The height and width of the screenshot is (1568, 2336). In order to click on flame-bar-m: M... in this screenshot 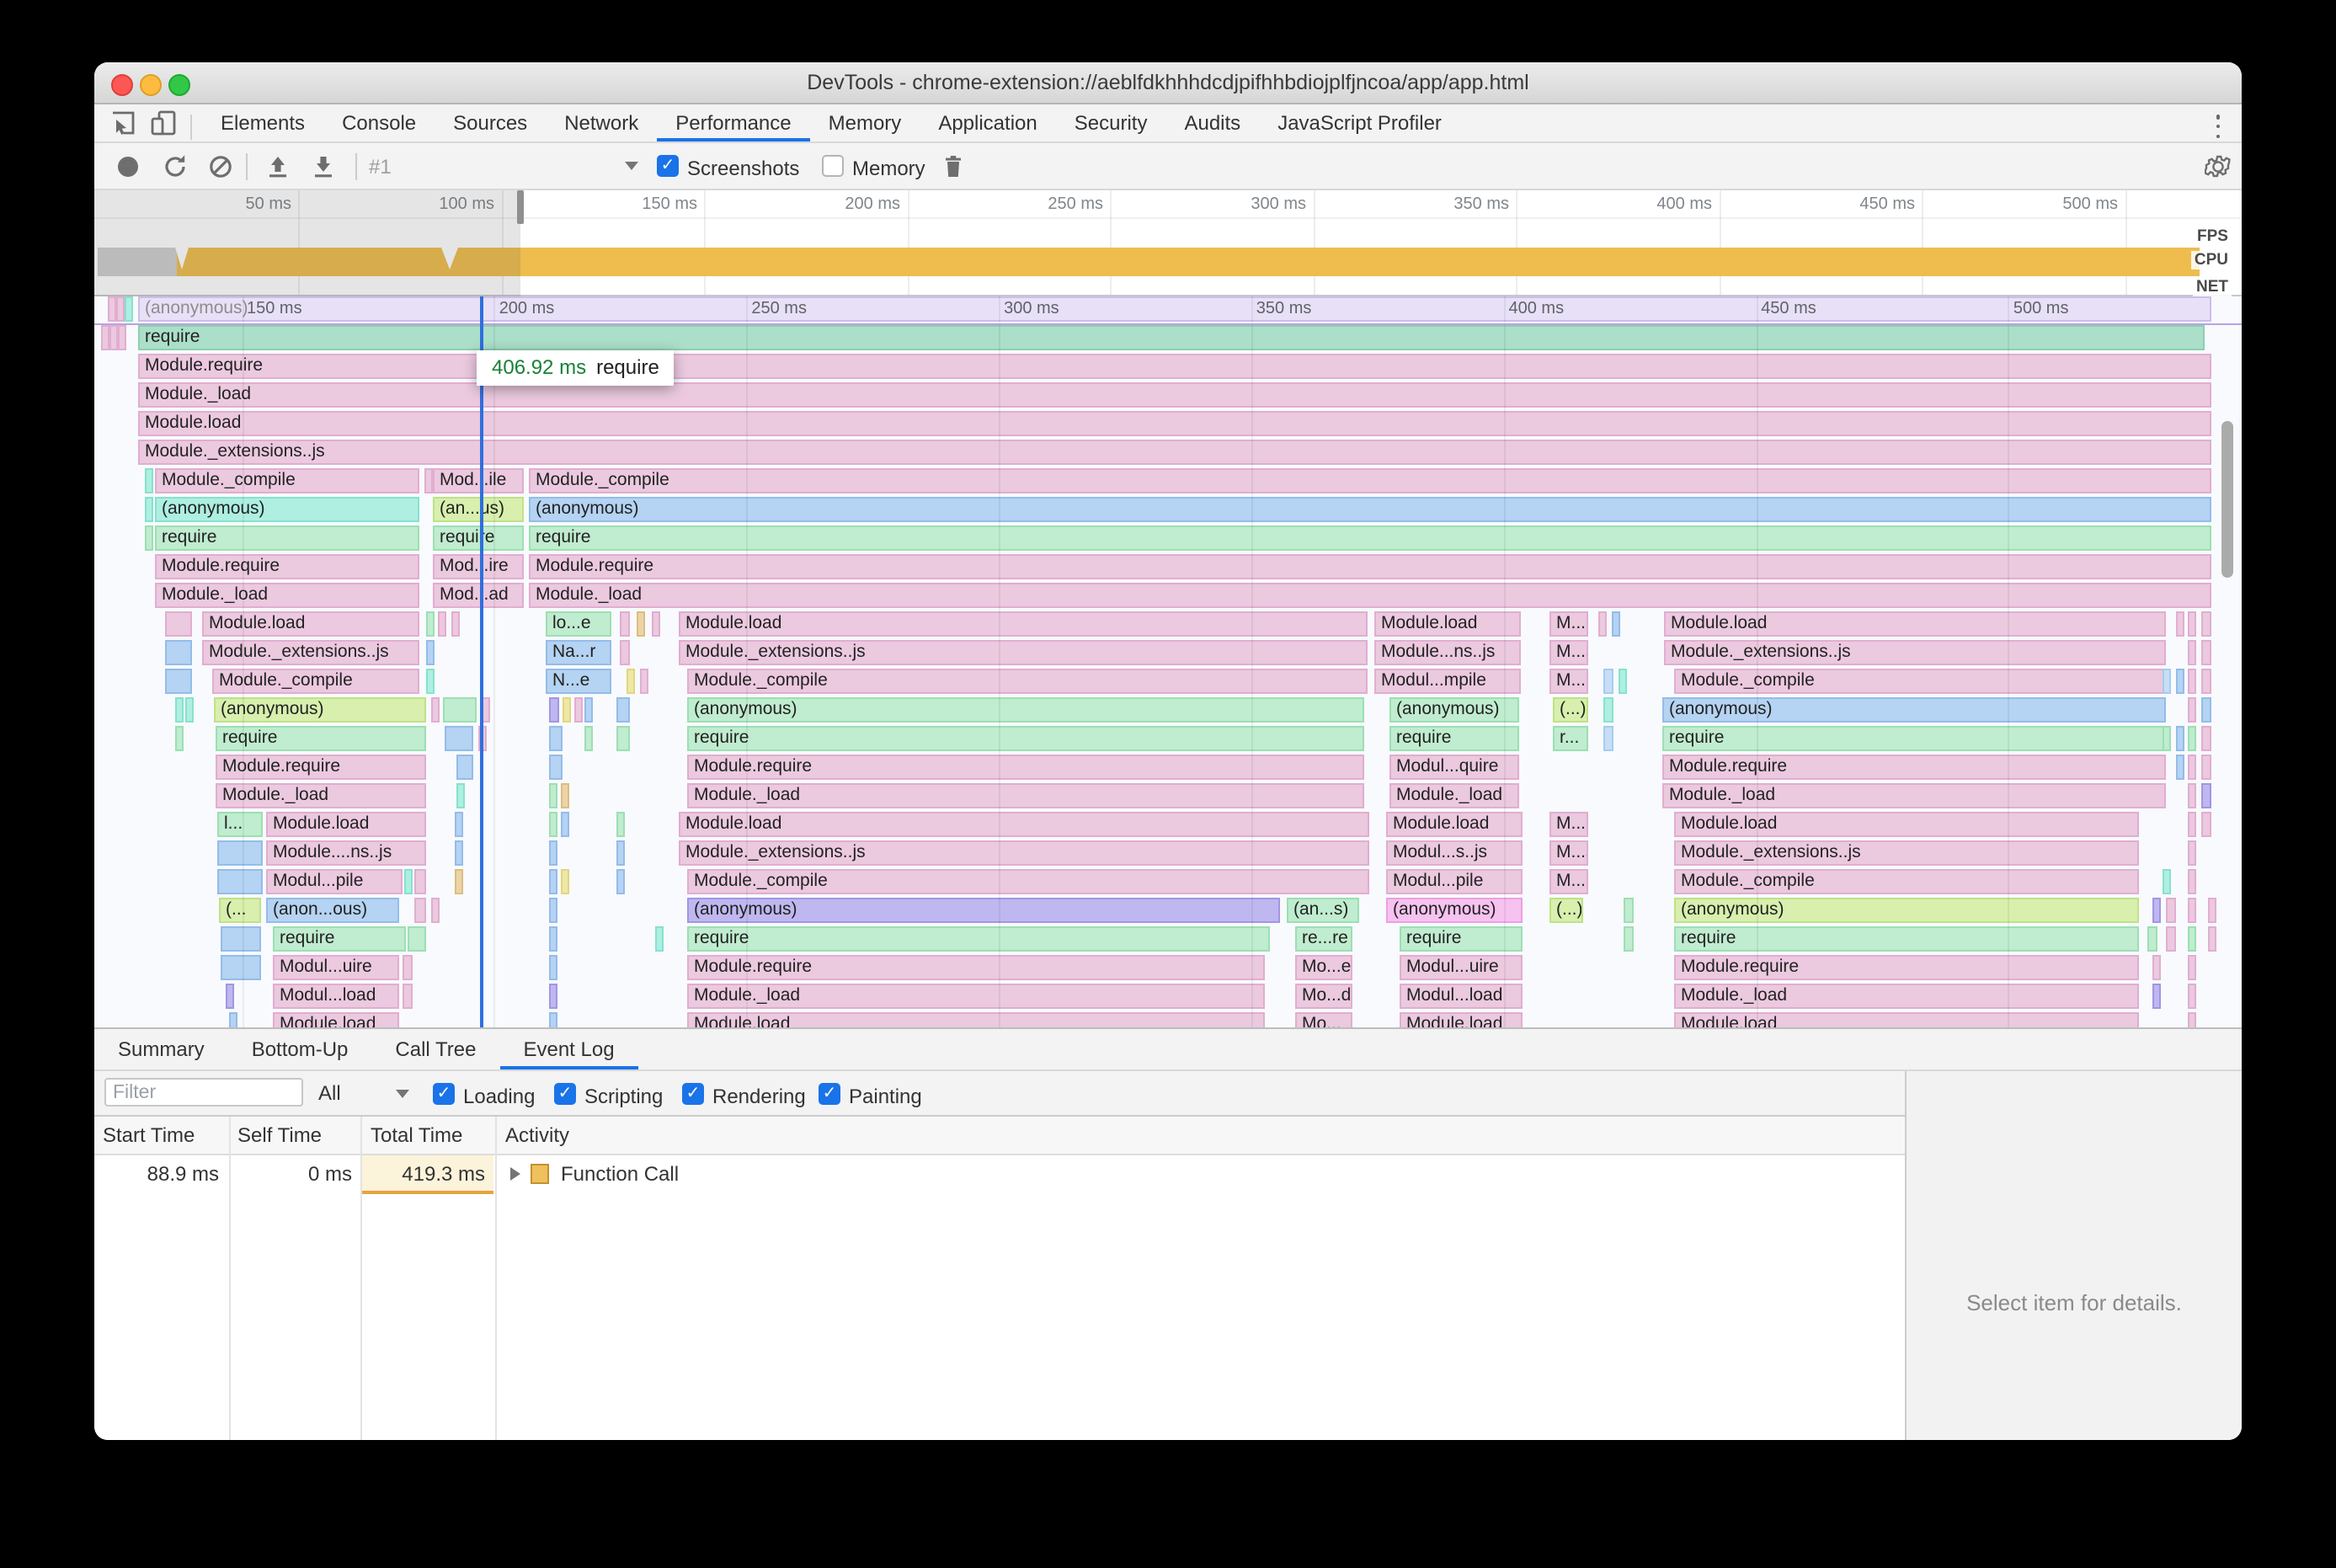, I will do `click(1568, 681)`.